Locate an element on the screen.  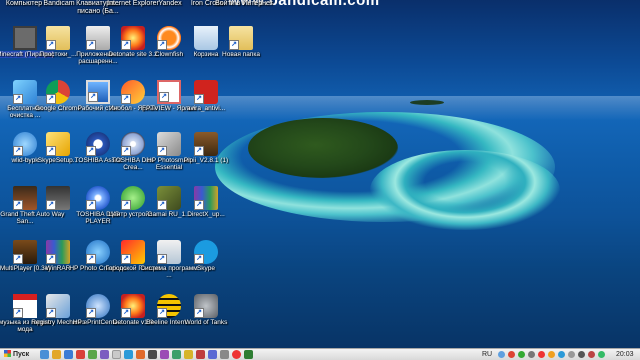
desktop-icon-label: Pipii_V2.8.1 (1) is located at coordinates (206, 160).